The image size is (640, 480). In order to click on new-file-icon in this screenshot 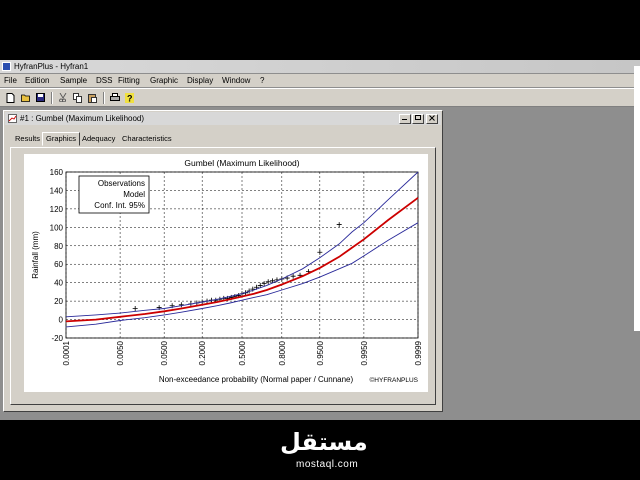, I will do `click(10, 97)`.